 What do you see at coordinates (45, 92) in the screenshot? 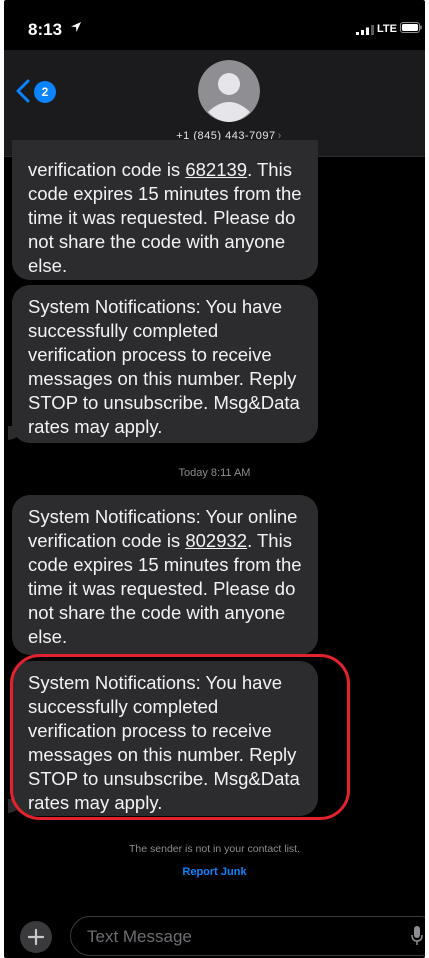
I see `unread-badge: 2` at bounding box center [45, 92].